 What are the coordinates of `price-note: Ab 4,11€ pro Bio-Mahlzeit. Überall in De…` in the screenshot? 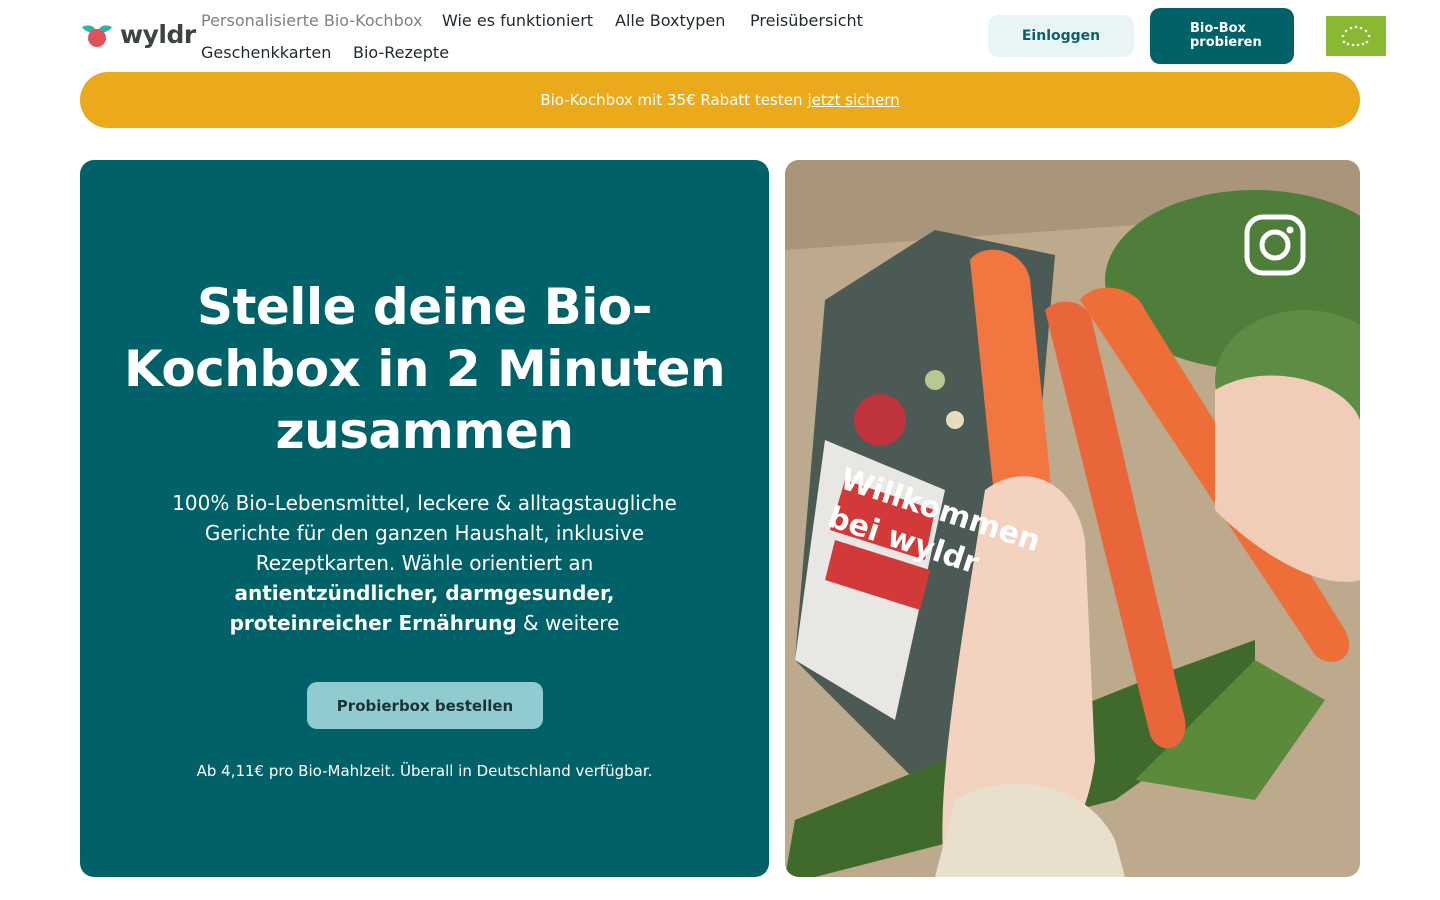 It's located at (424, 771).